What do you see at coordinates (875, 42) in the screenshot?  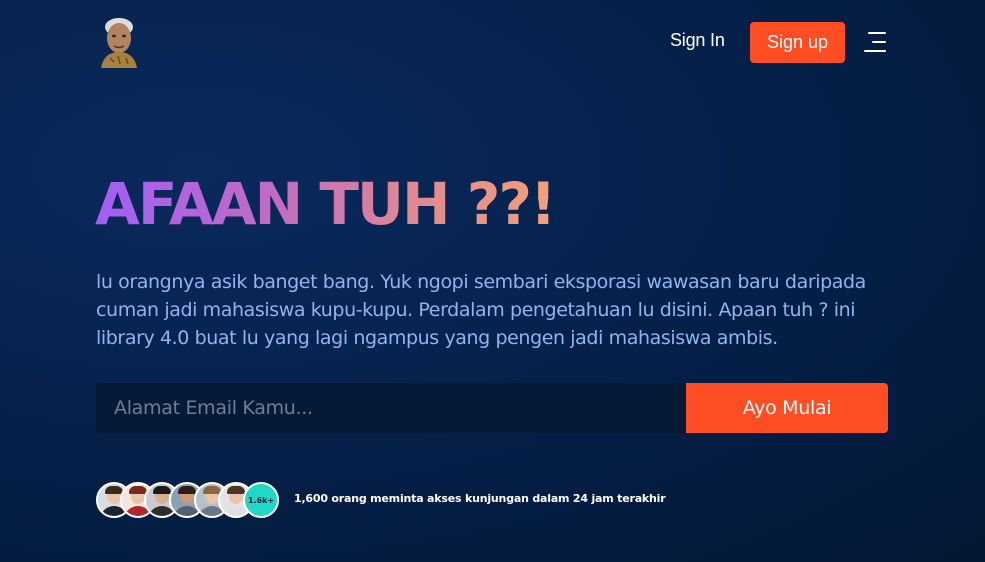 I see `hamburger-menu-icon` at bounding box center [875, 42].